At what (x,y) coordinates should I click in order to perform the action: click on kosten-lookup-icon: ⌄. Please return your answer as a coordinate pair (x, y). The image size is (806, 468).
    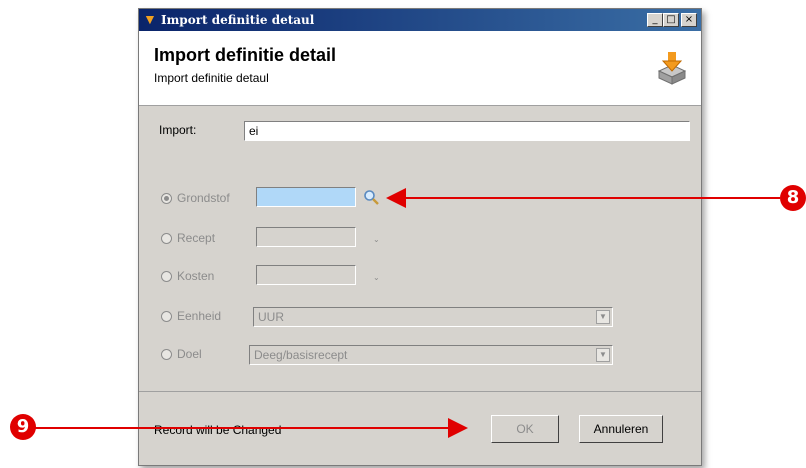
    Looking at the image, I should click on (376, 277).